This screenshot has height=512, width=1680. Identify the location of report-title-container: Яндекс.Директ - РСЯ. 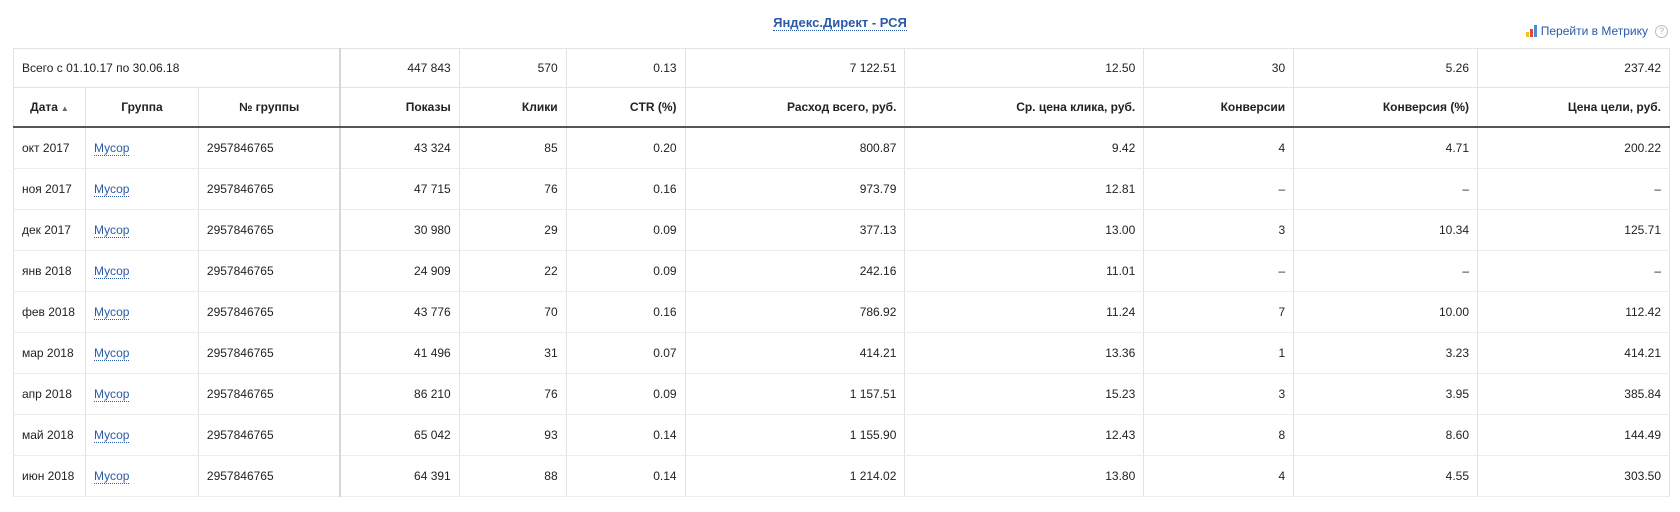
(840, 23).